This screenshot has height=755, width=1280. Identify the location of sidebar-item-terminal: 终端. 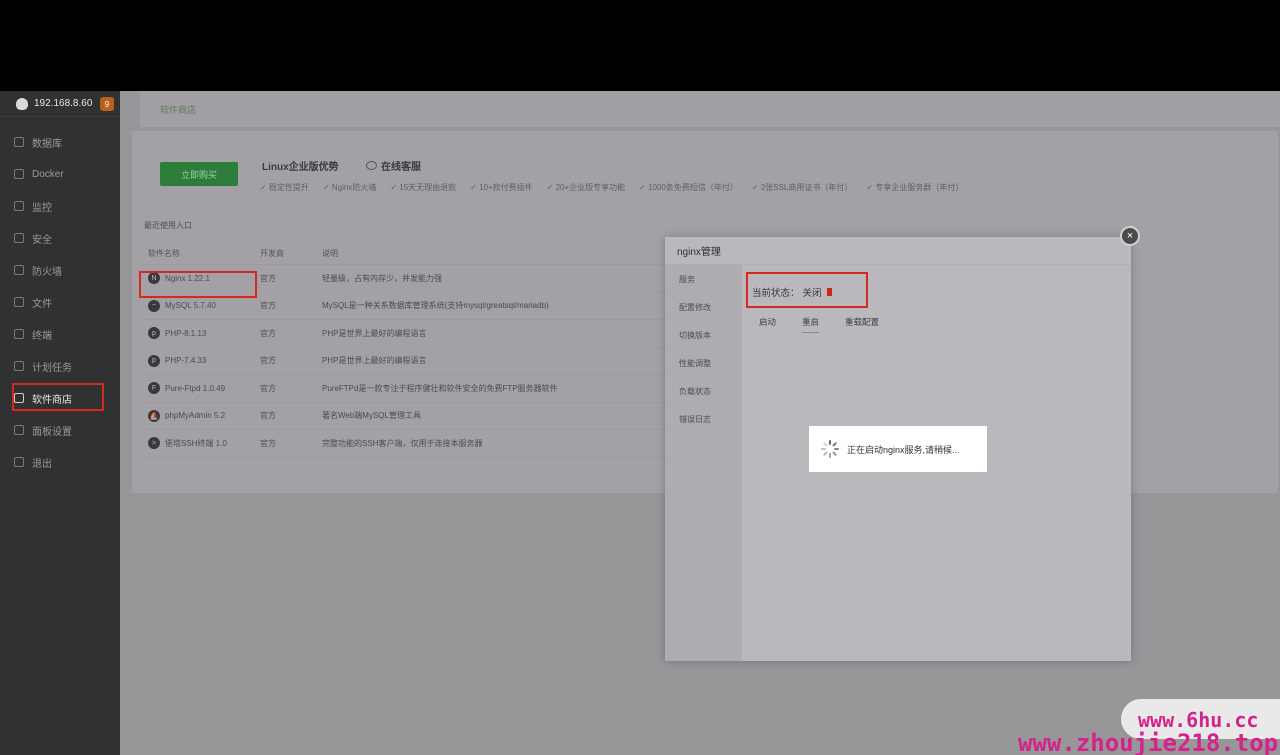
(60, 334).